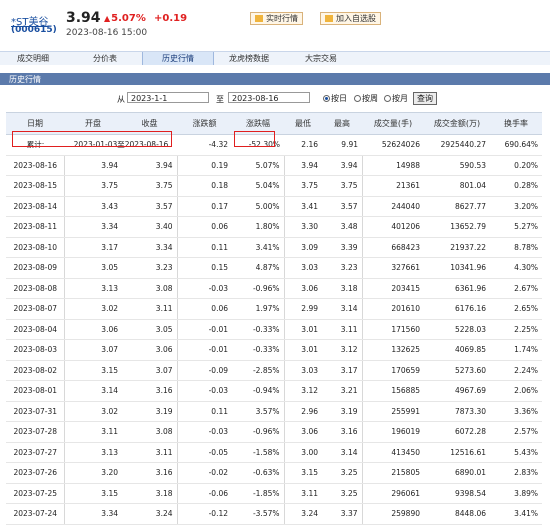 The image size is (550, 525). I want to click on cell-date: 2023-08-01, so click(35, 391).